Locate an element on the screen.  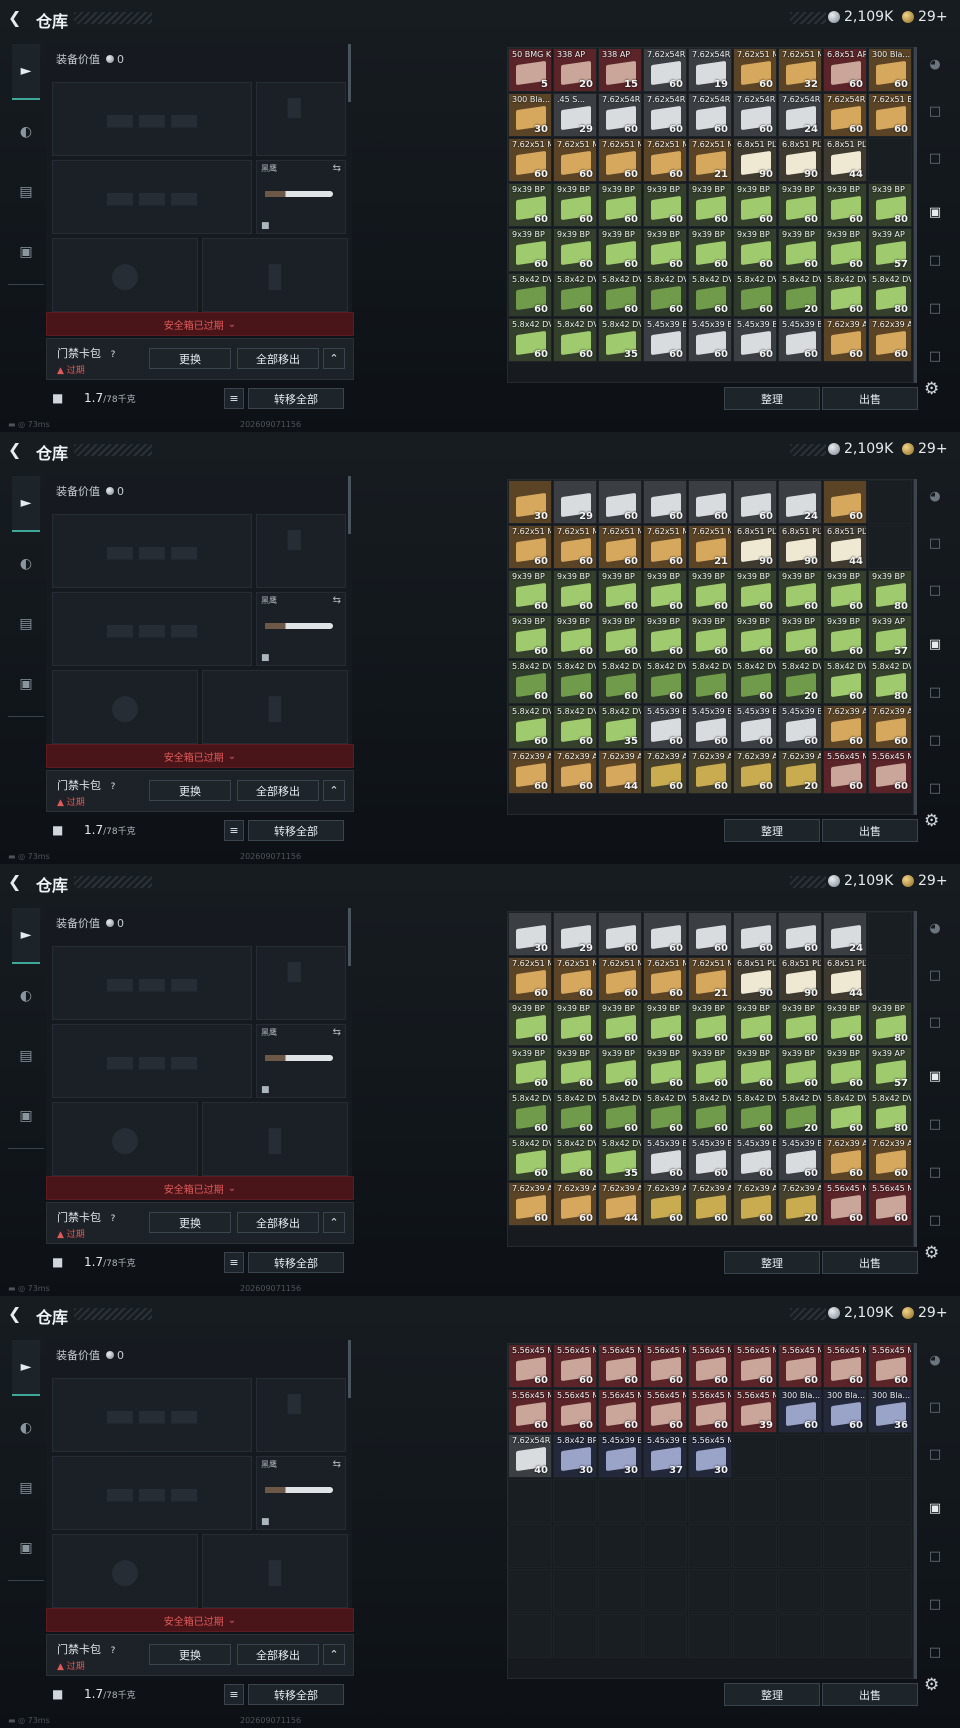
ammo-cell: 7.62x54R S... 60 is located at coordinates (665, 70).